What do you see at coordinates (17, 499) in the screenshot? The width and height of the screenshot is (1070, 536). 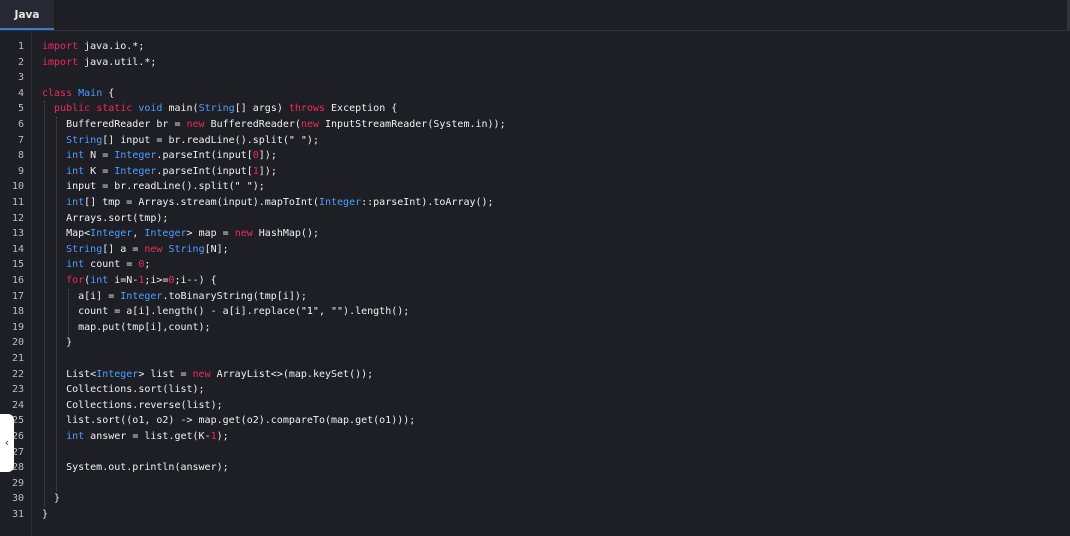 I see `line-number: 30` at bounding box center [17, 499].